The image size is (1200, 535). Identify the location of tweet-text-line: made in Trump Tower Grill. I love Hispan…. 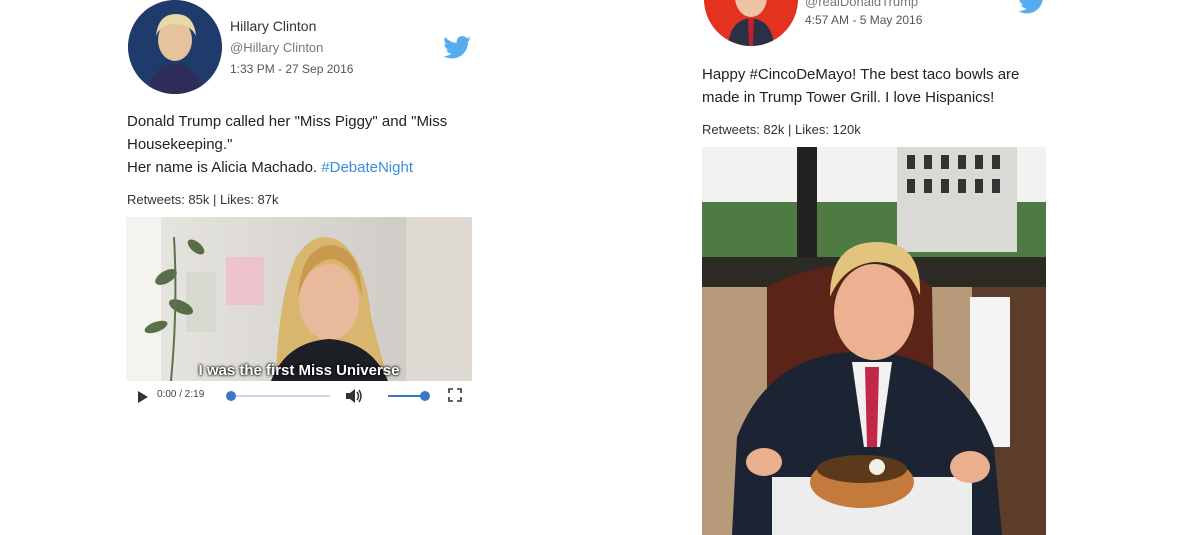
(848, 97).